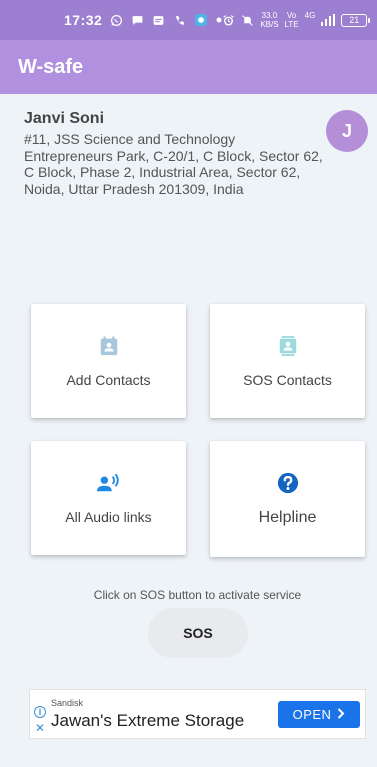  What do you see at coordinates (287, 380) in the screenshot?
I see `sos-contacts-label: SOS Contacts` at bounding box center [287, 380].